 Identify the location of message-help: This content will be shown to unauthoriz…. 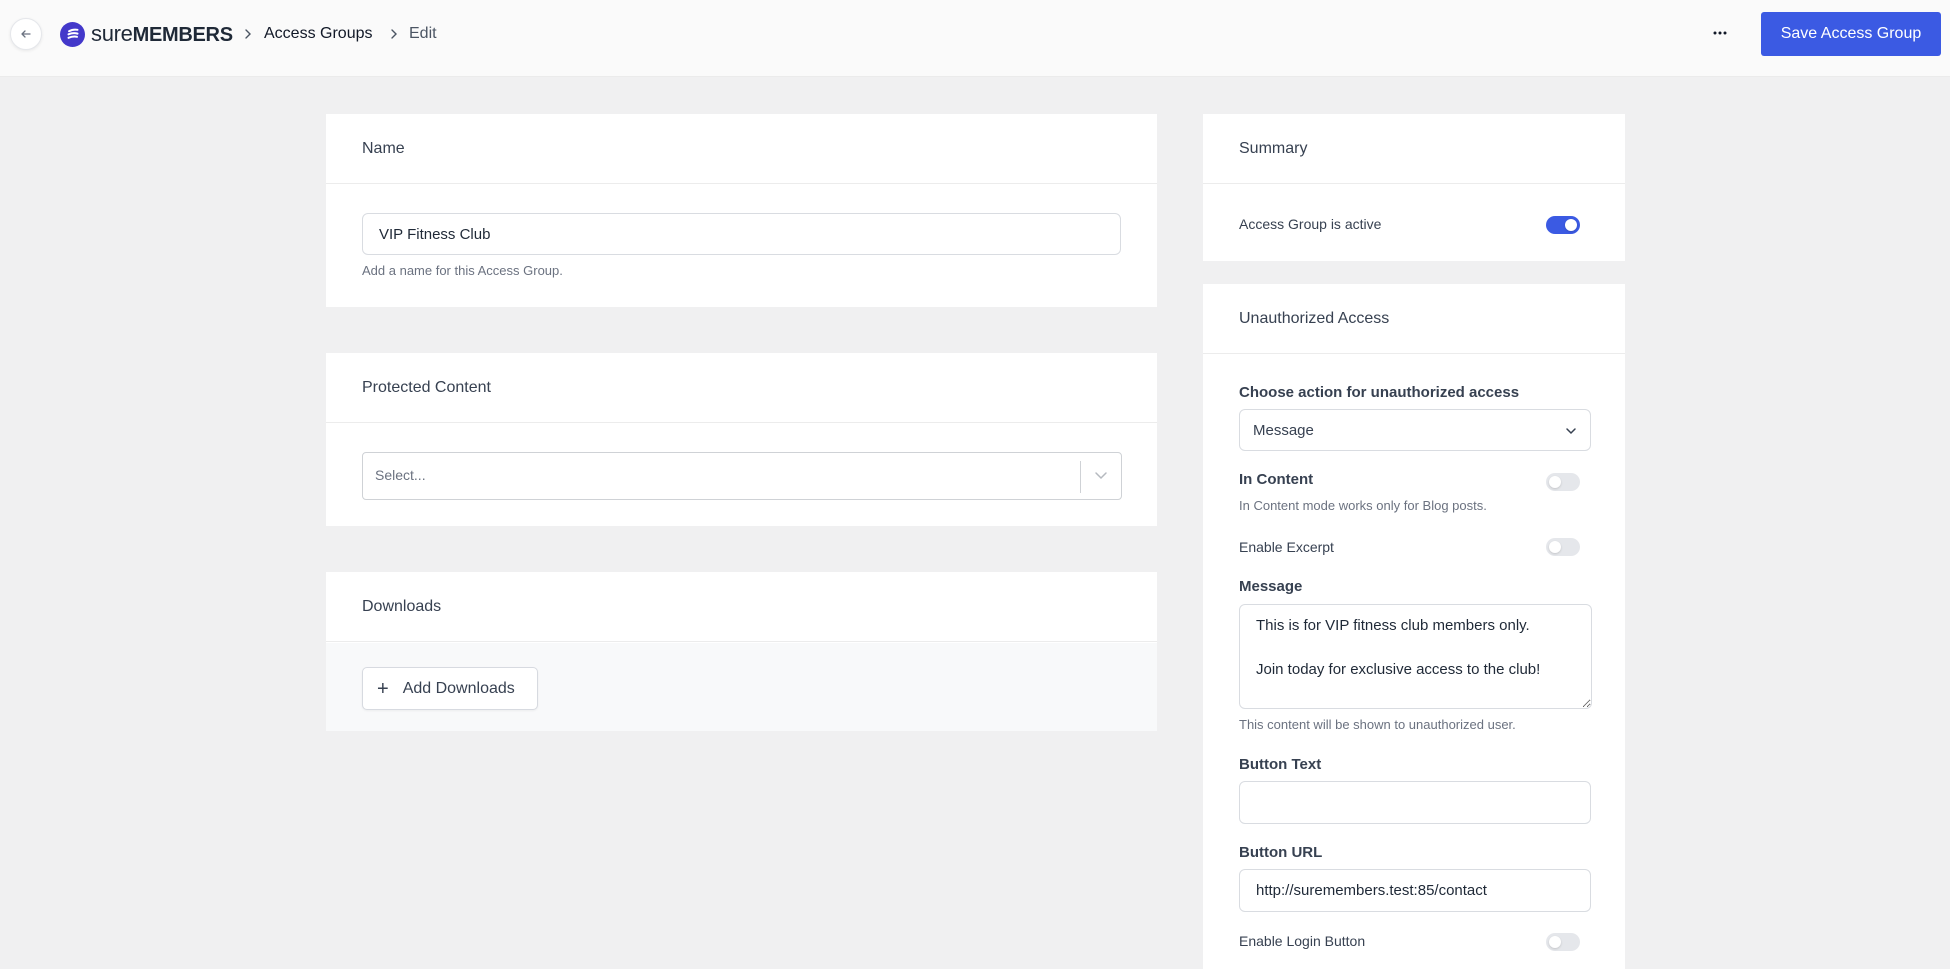
(1377, 724).